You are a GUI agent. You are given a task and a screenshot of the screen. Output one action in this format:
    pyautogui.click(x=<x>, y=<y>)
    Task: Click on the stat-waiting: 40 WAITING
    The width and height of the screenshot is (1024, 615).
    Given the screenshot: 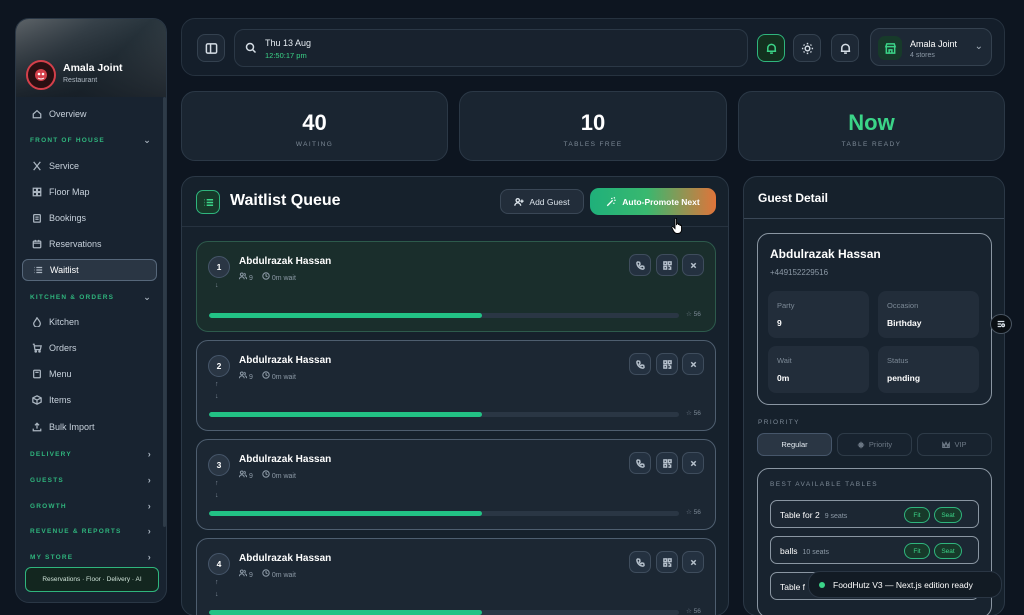 What is the action you would take?
    pyautogui.click(x=314, y=126)
    